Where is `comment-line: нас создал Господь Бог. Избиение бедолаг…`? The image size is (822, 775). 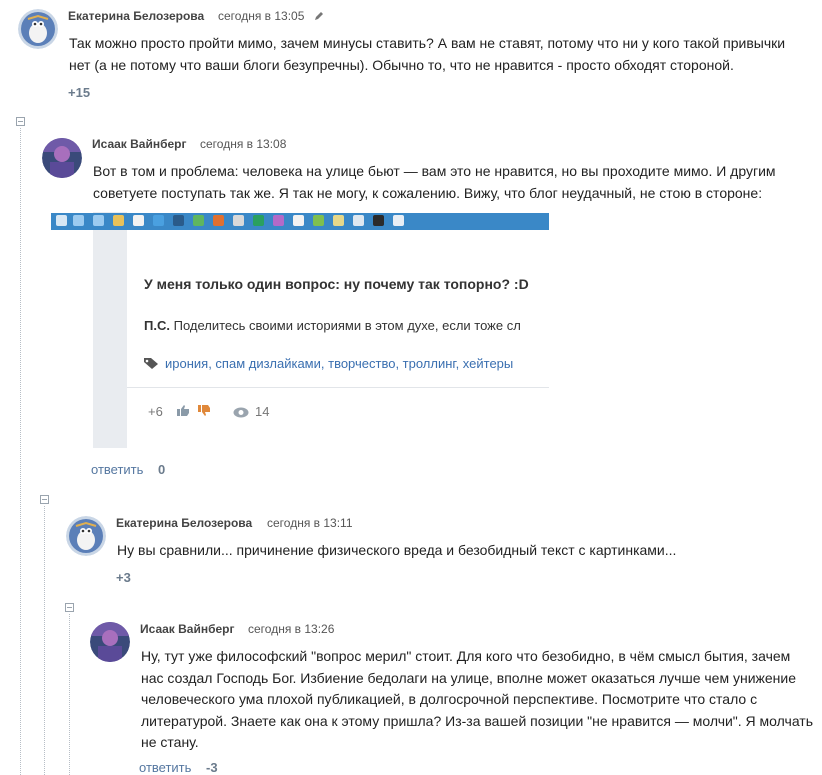
comment-line: нас создал Господь Бог. Избиение бедолаг… is located at coordinates (469, 677).